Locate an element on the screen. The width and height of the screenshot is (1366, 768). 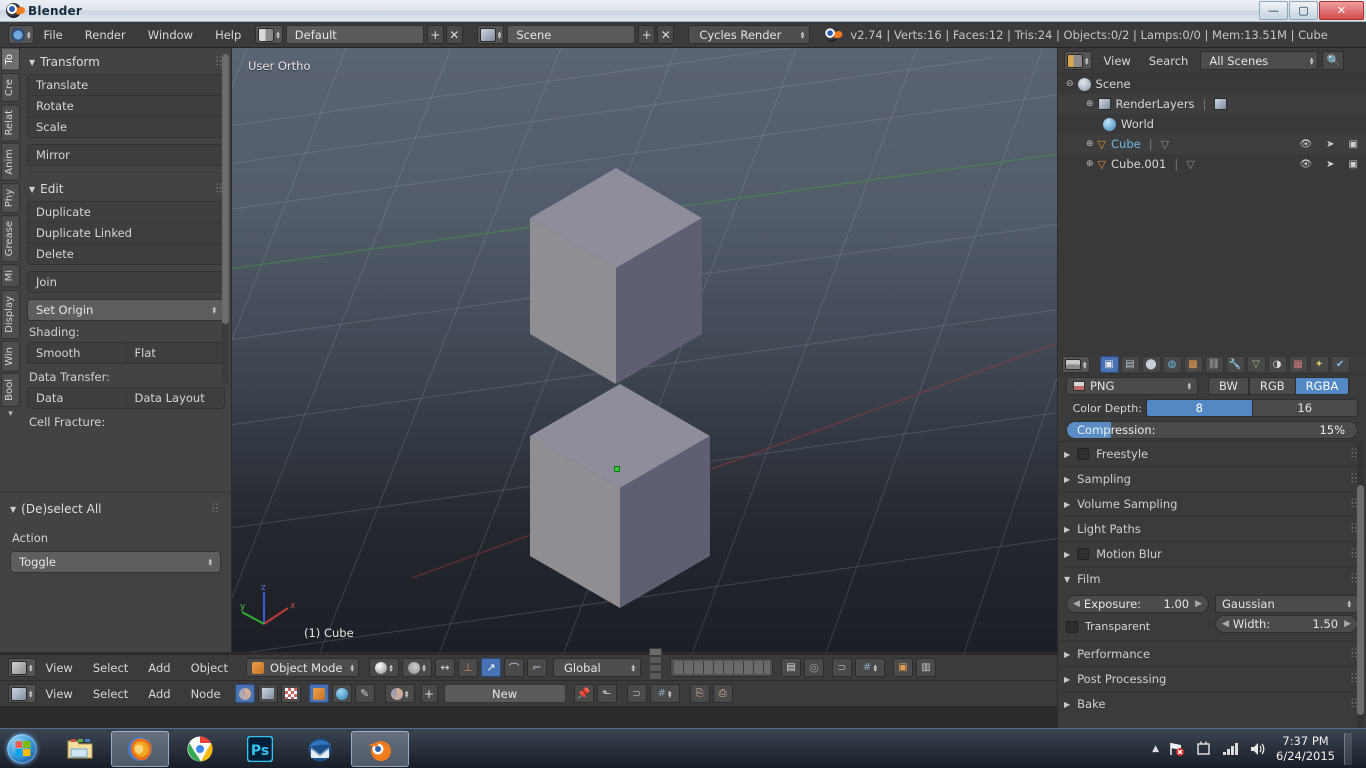
close-button: ✕ is located at coordinates (1341, 10).